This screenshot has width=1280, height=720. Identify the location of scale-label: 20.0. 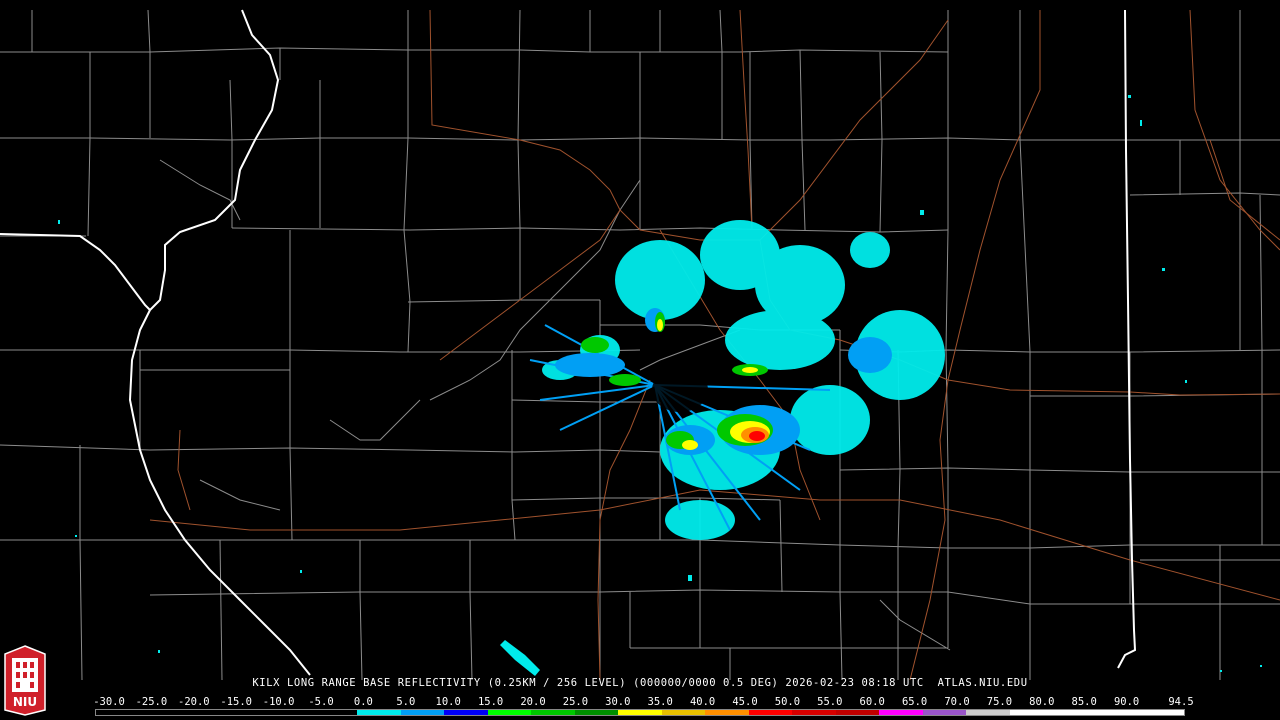
(533, 702).